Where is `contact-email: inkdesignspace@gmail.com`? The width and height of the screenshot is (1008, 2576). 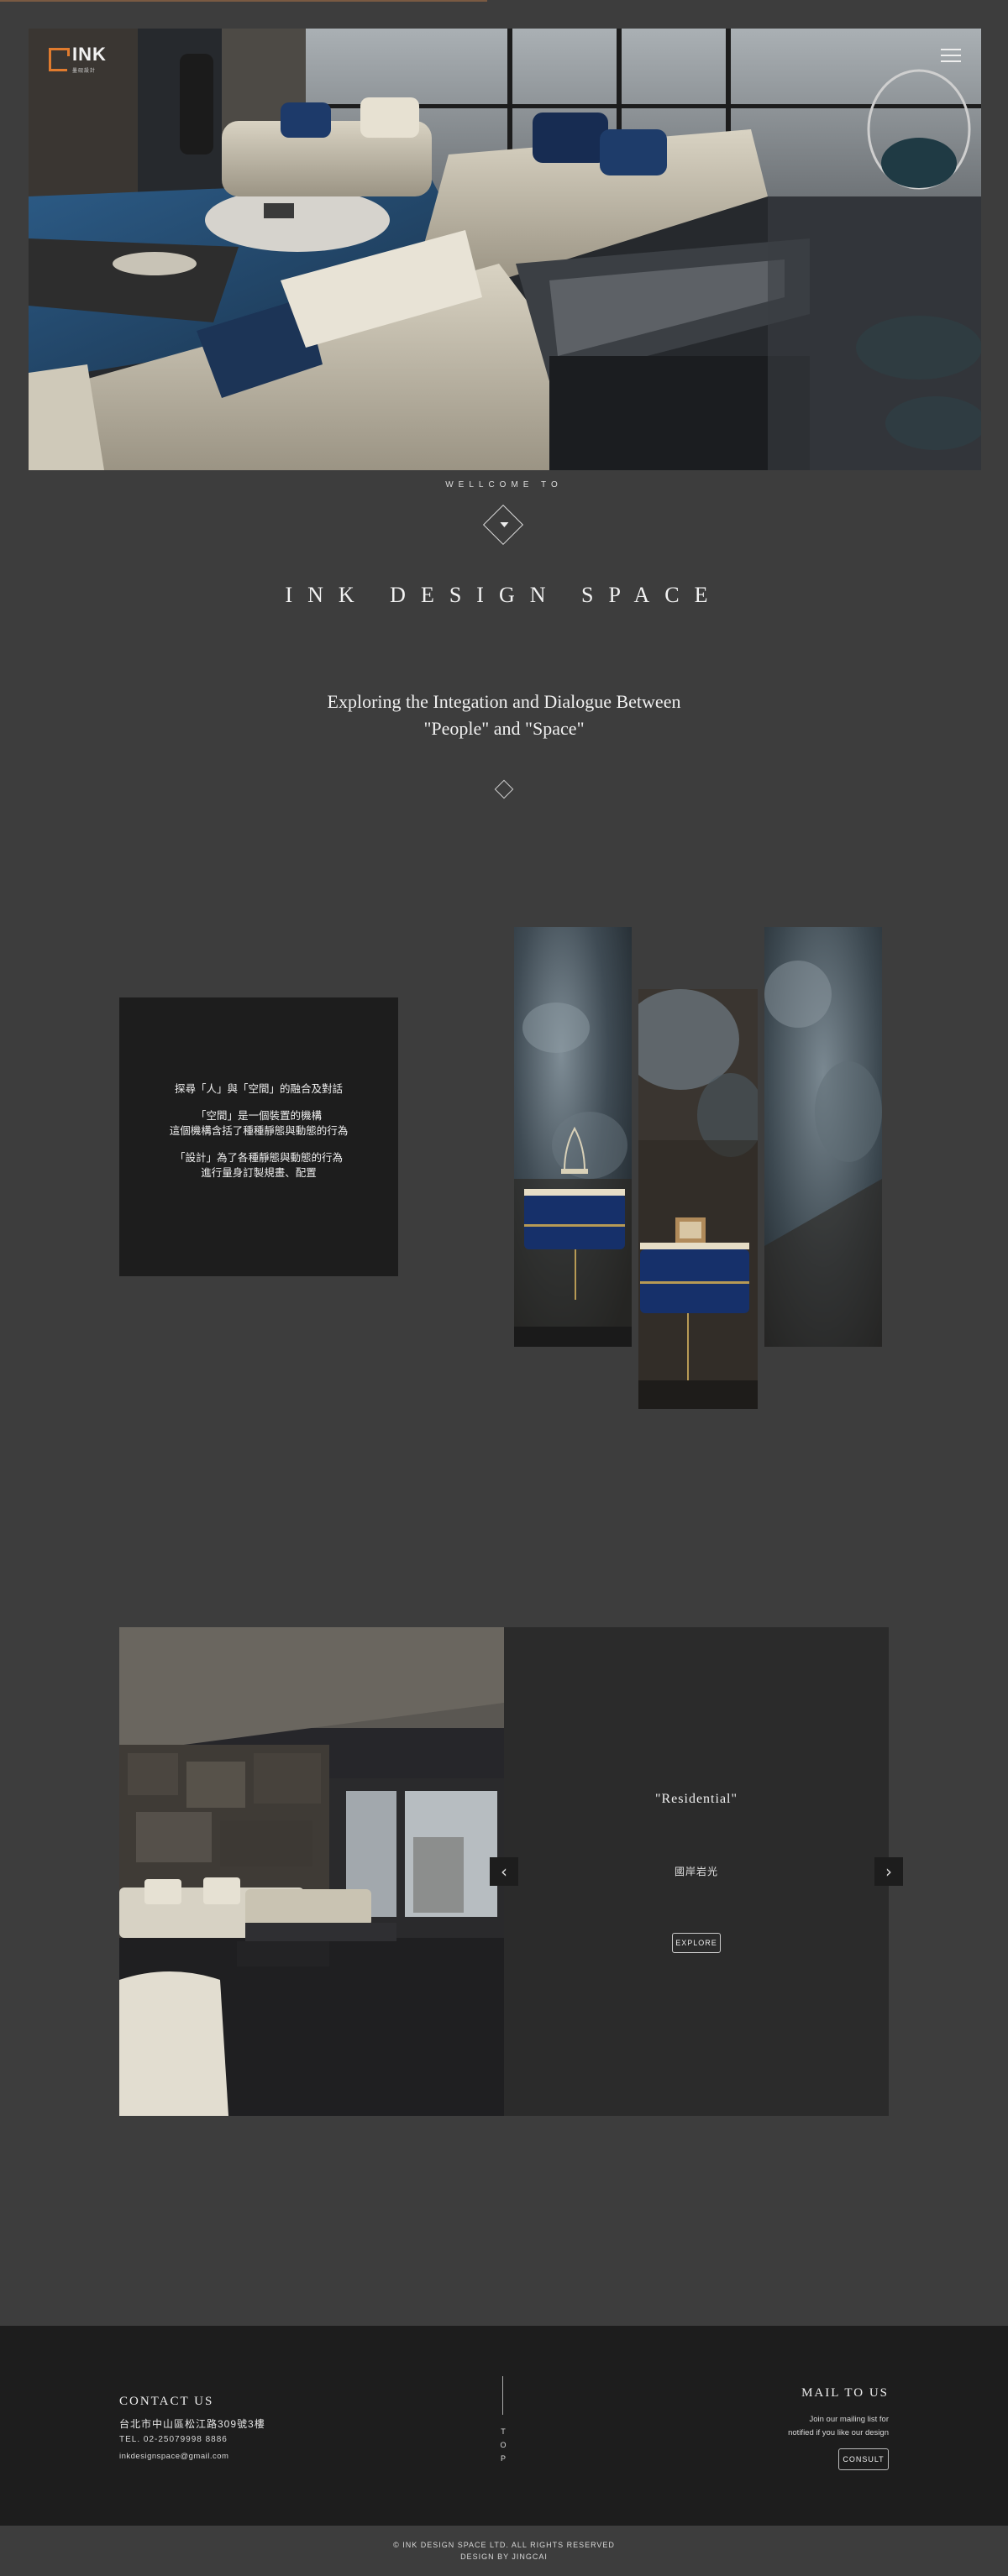 contact-email: inkdesignspace@gmail.com is located at coordinates (173, 2456).